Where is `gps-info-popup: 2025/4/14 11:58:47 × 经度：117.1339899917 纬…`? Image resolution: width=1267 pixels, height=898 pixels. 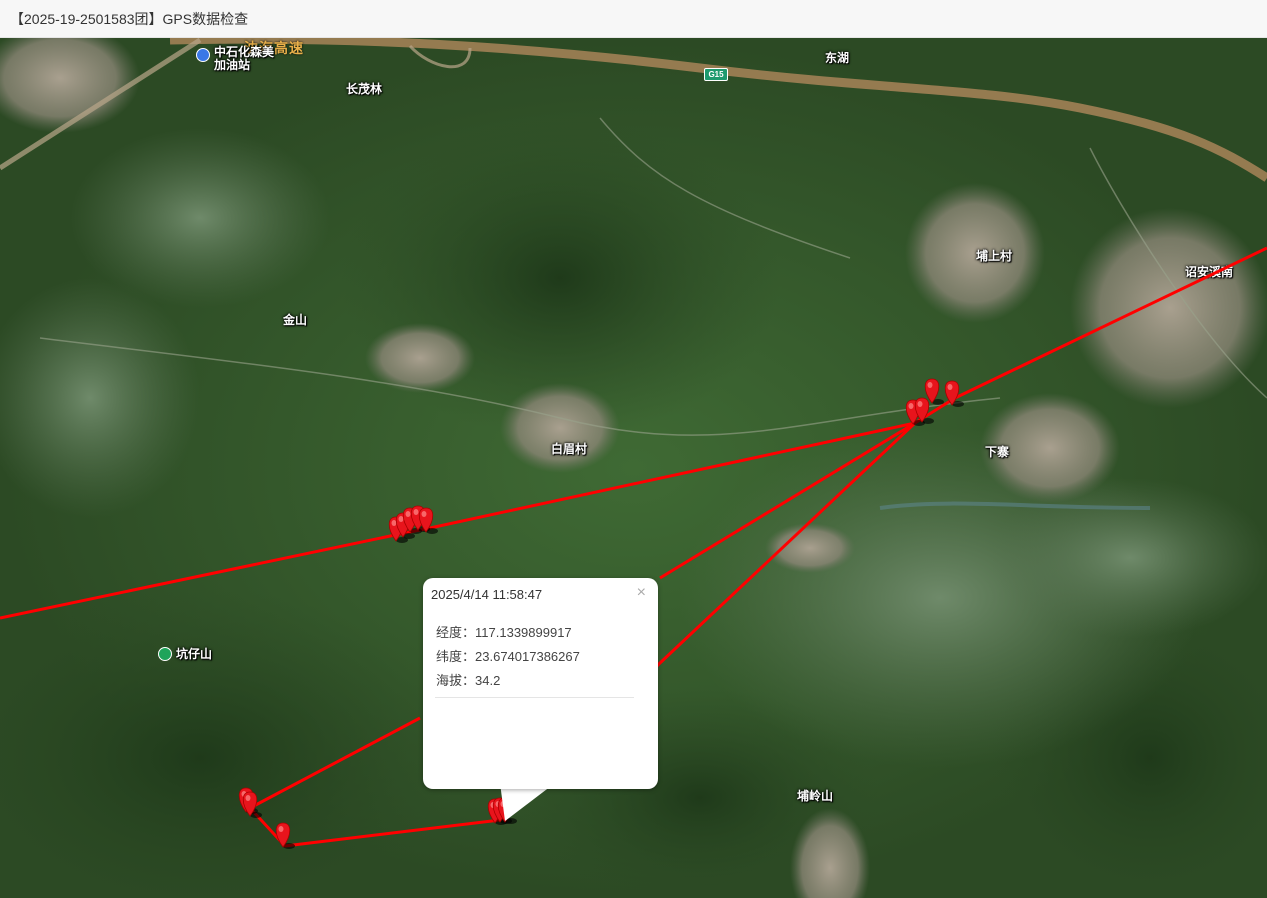
gps-info-popup: 2025/4/14 11:58:47 × 经度：117.1339899917 纬… is located at coordinates (540, 683).